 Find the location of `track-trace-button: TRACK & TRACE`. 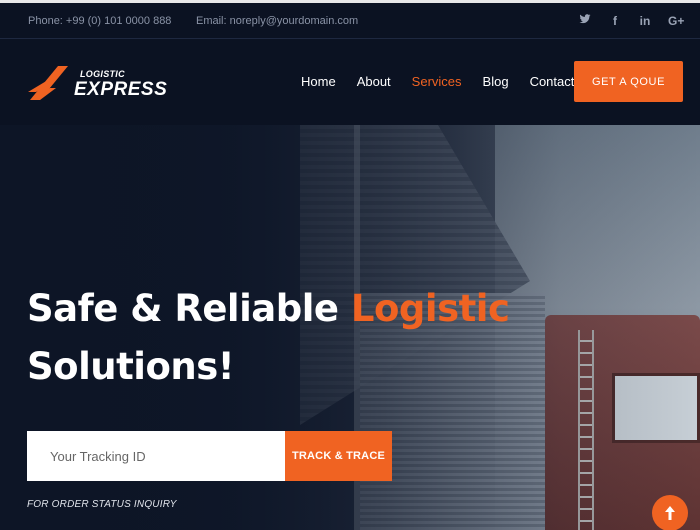

track-trace-button: TRACK & TRACE is located at coordinates (338, 456).